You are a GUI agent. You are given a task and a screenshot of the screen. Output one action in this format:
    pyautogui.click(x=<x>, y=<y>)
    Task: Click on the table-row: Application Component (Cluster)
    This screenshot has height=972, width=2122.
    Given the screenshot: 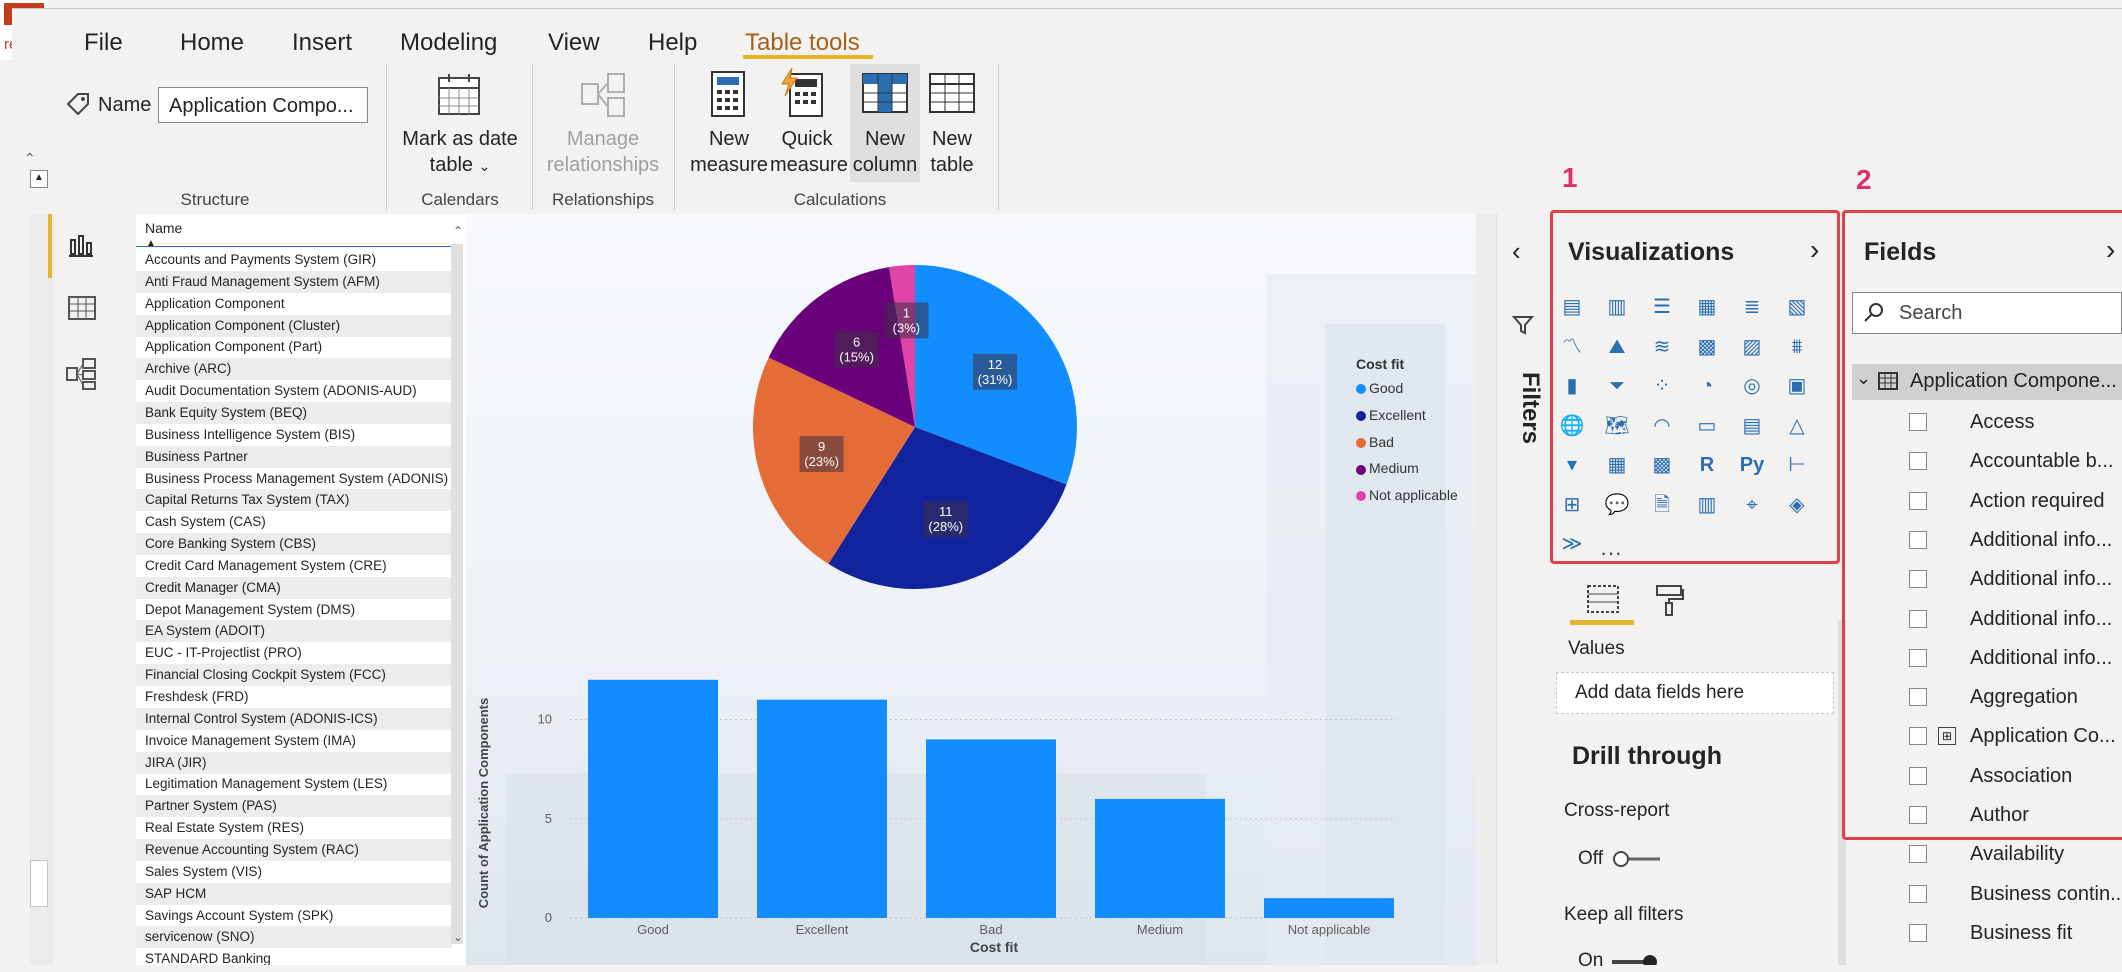 What is the action you would take?
    pyautogui.click(x=294, y=325)
    